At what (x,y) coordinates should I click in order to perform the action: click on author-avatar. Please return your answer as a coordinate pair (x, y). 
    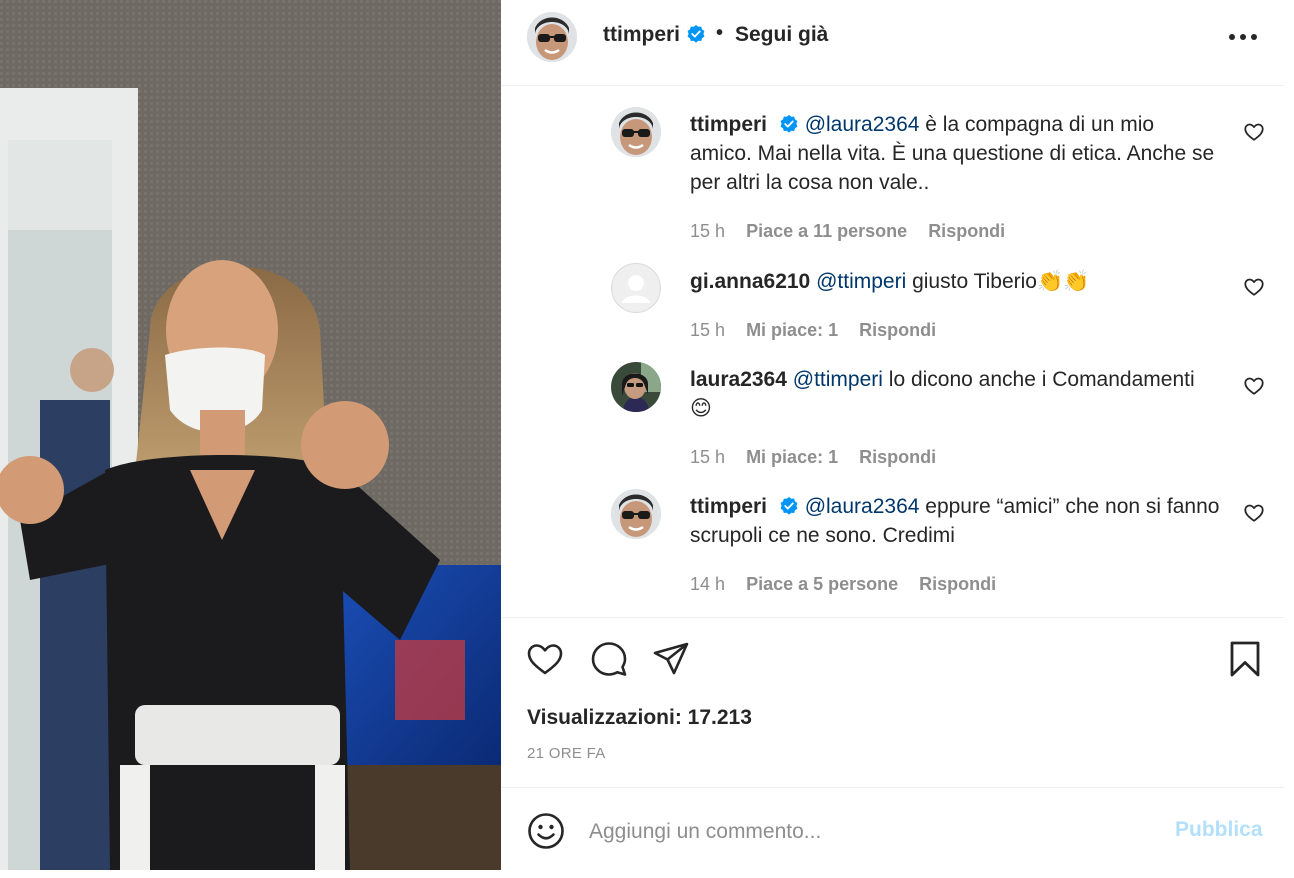
    Looking at the image, I should click on (552, 37).